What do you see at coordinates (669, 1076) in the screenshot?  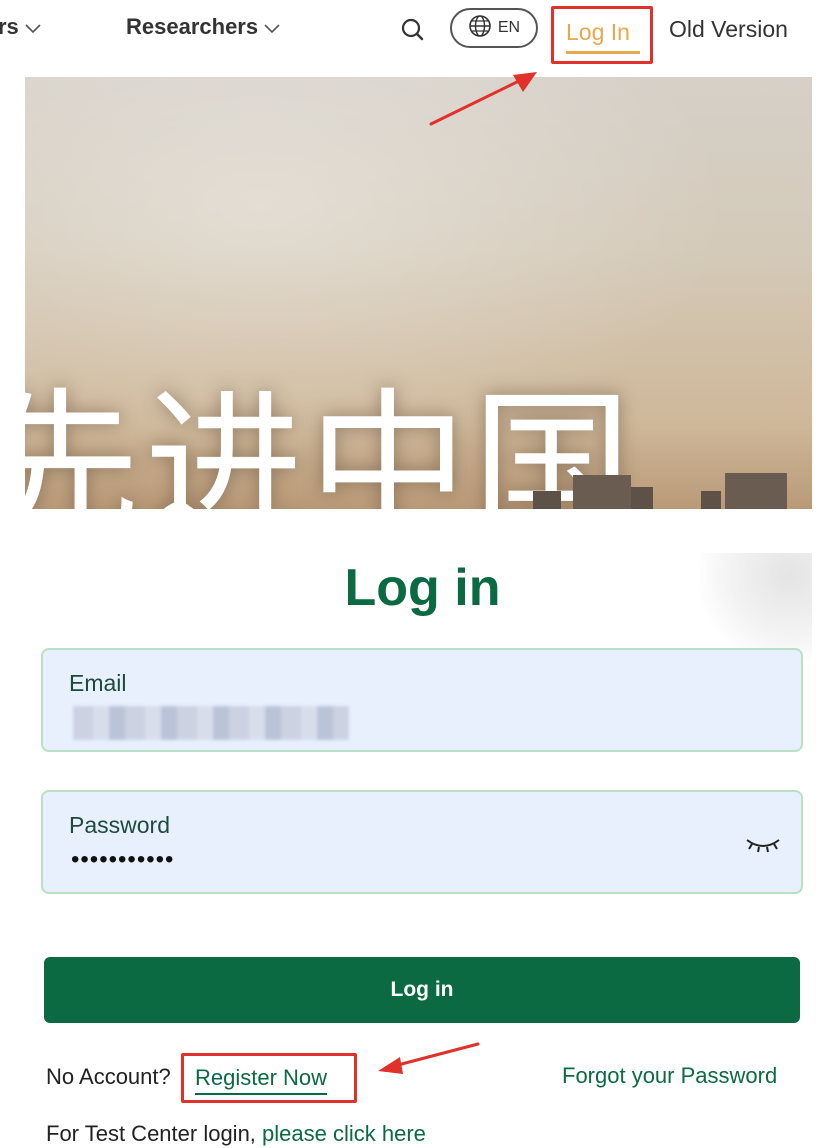 I see `forgot-password-link: Forgot your Password` at bounding box center [669, 1076].